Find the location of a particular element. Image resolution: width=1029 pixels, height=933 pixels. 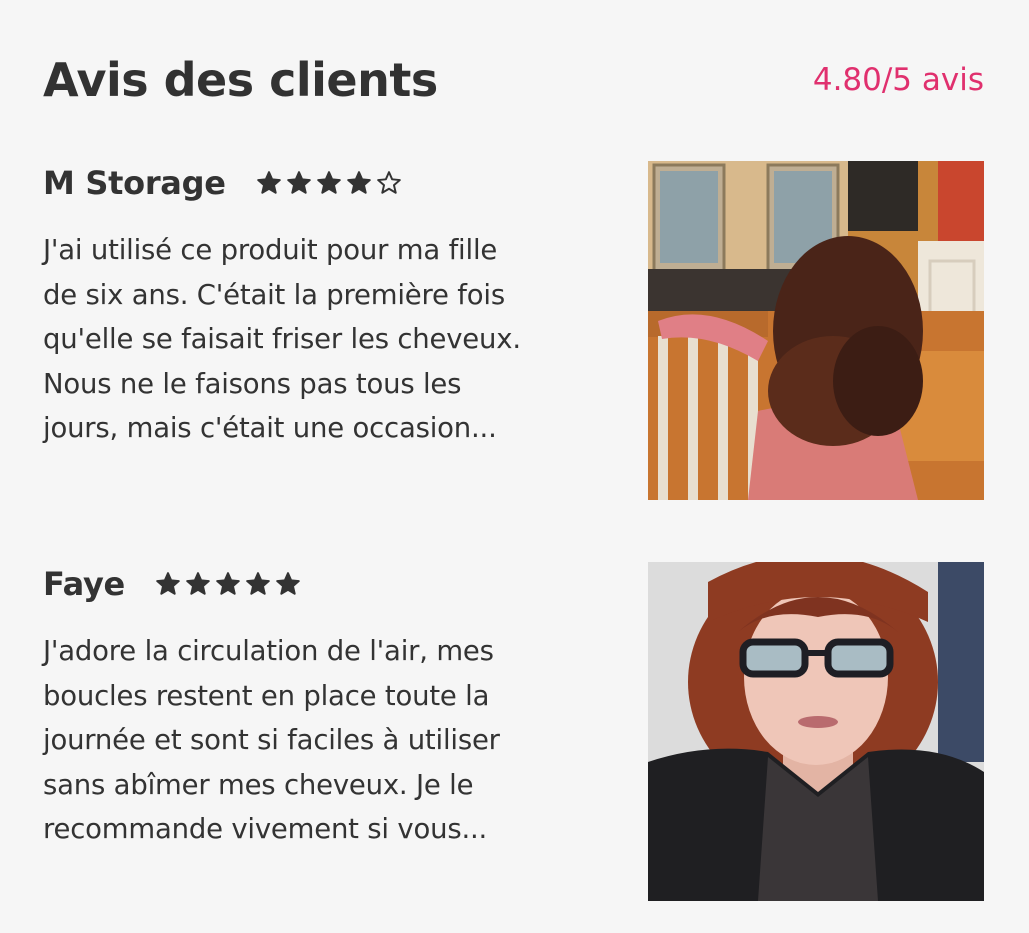

review-text-line: boucles restent en place toute la is located at coordinates (266, 695).